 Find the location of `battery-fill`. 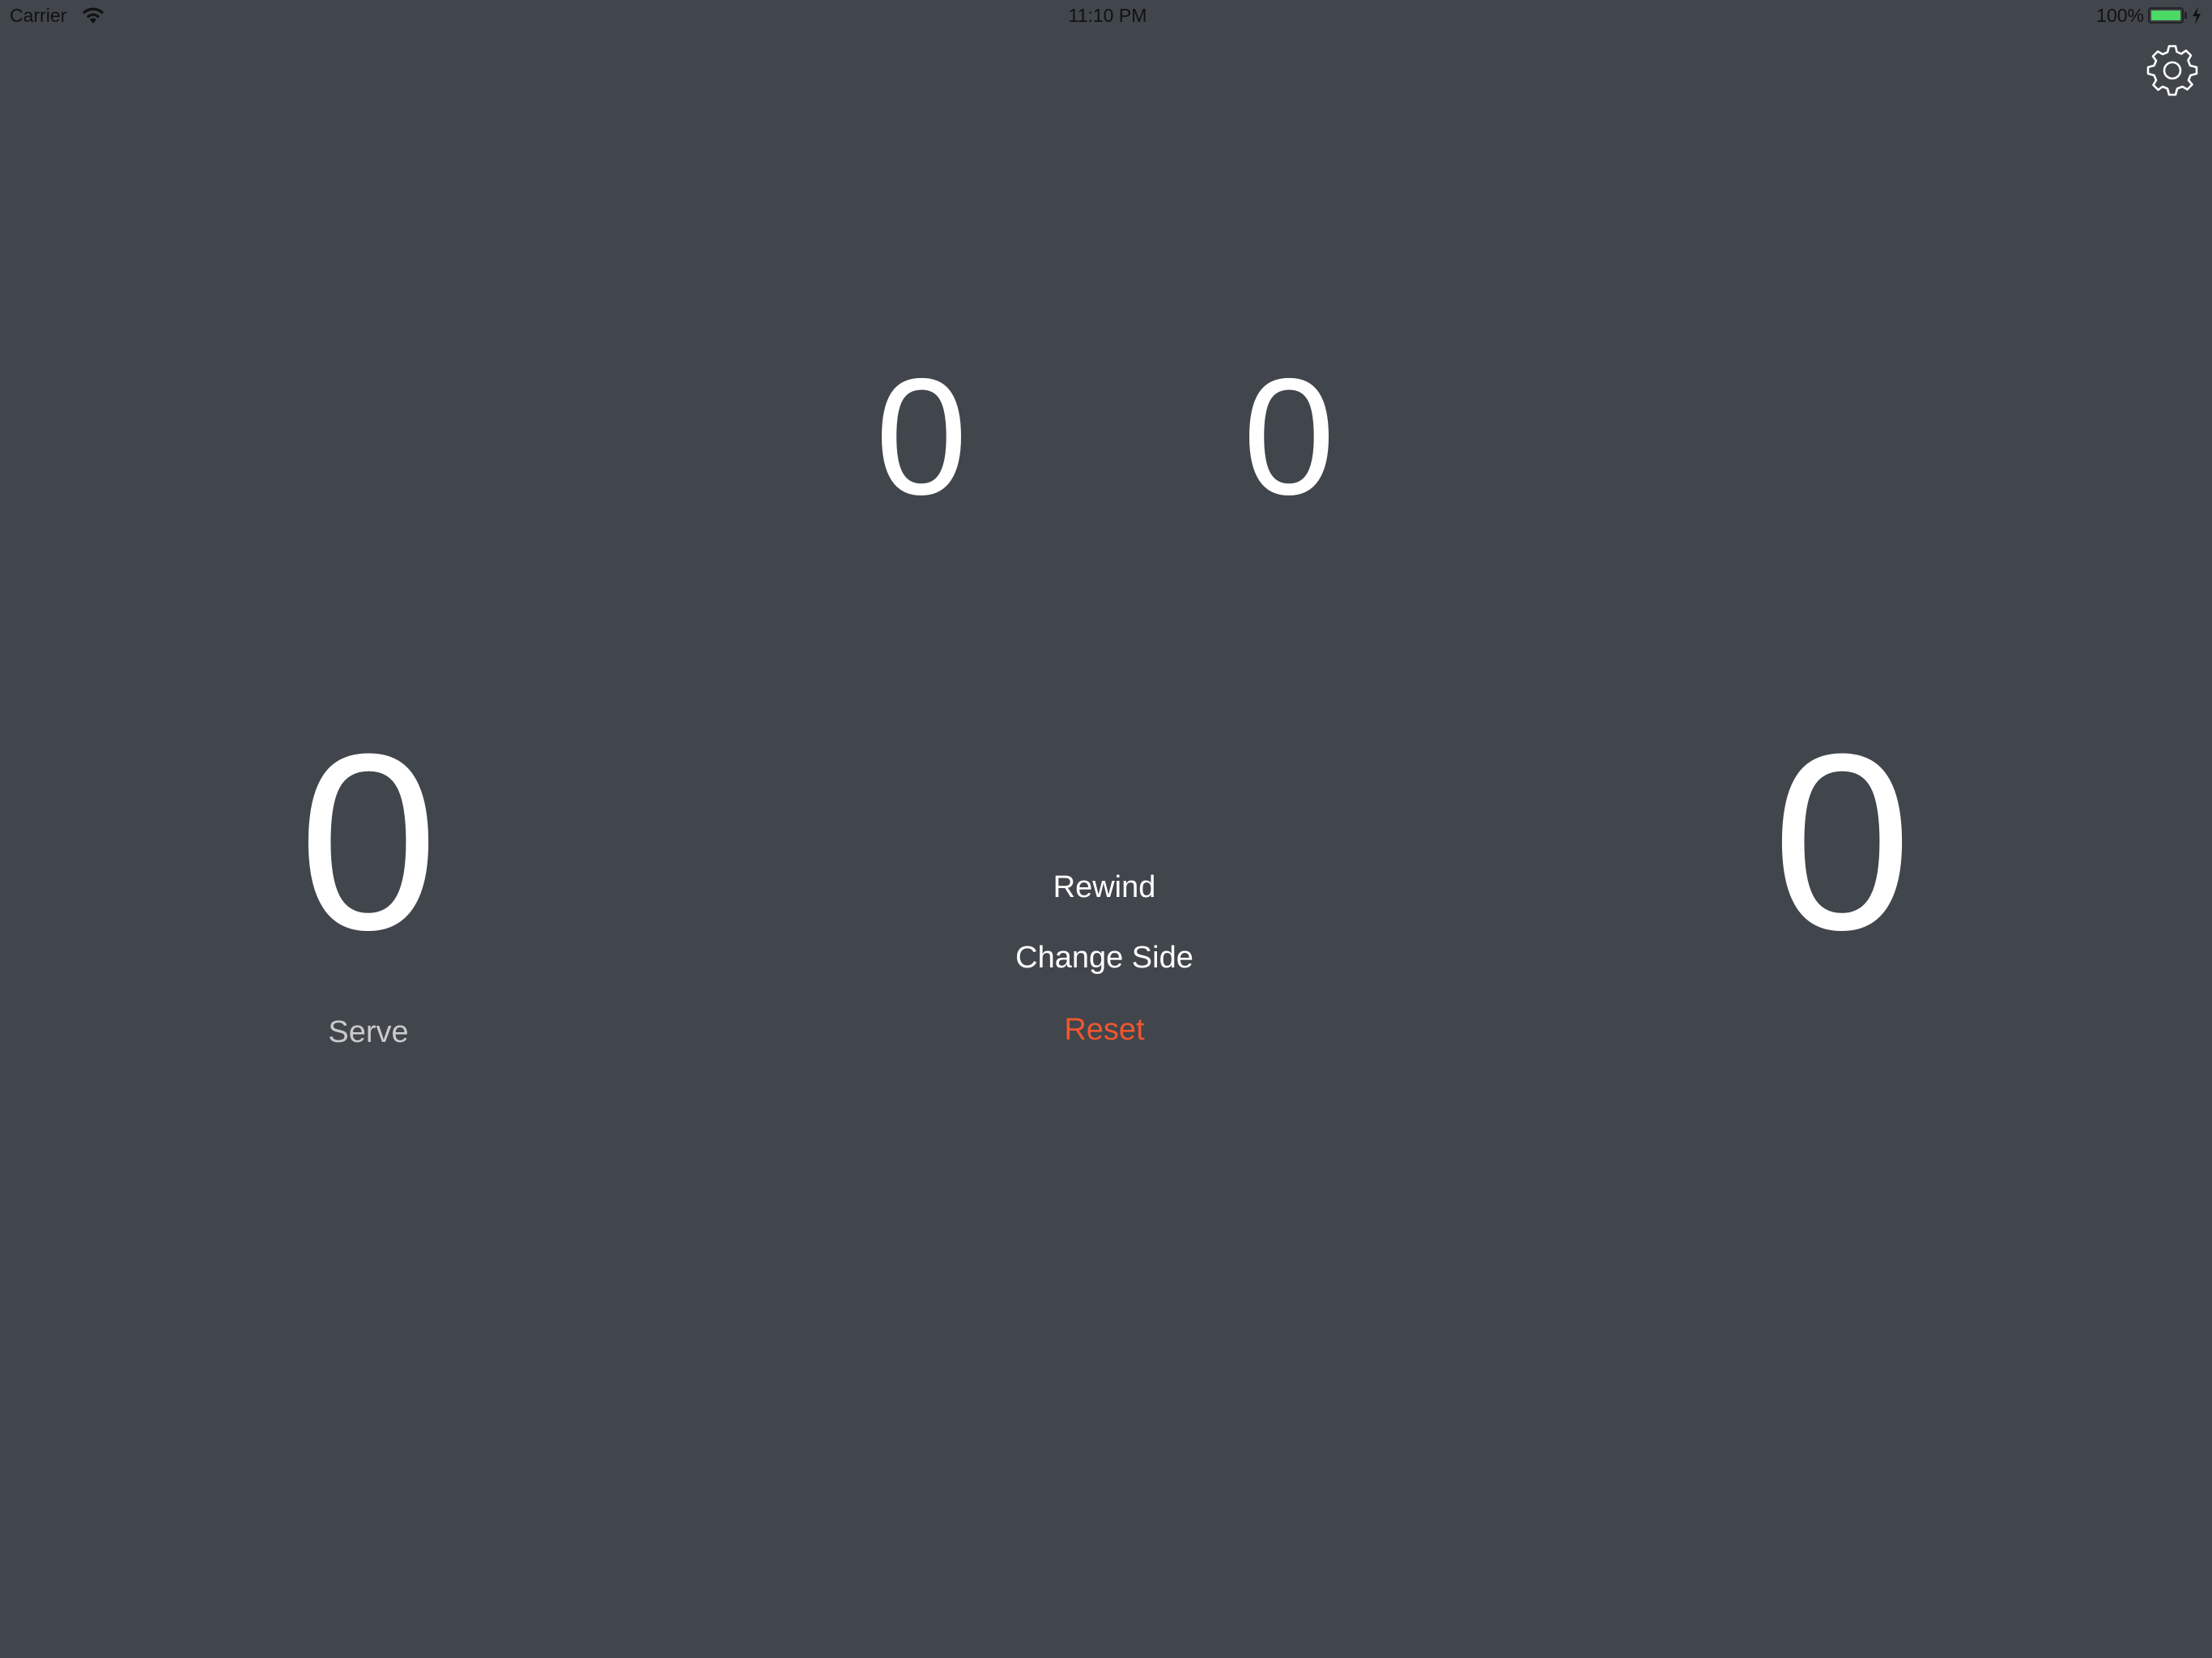

battery-fill is located at coordinates (2166, 15).